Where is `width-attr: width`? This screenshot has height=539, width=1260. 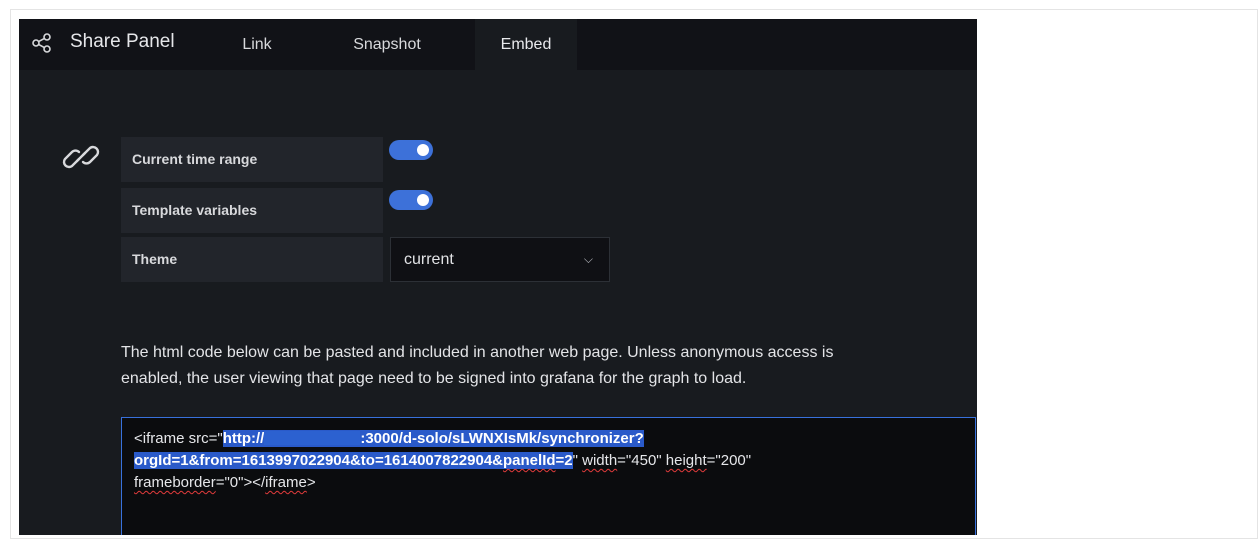 width-attr: width is located at coordinates (600, 460).